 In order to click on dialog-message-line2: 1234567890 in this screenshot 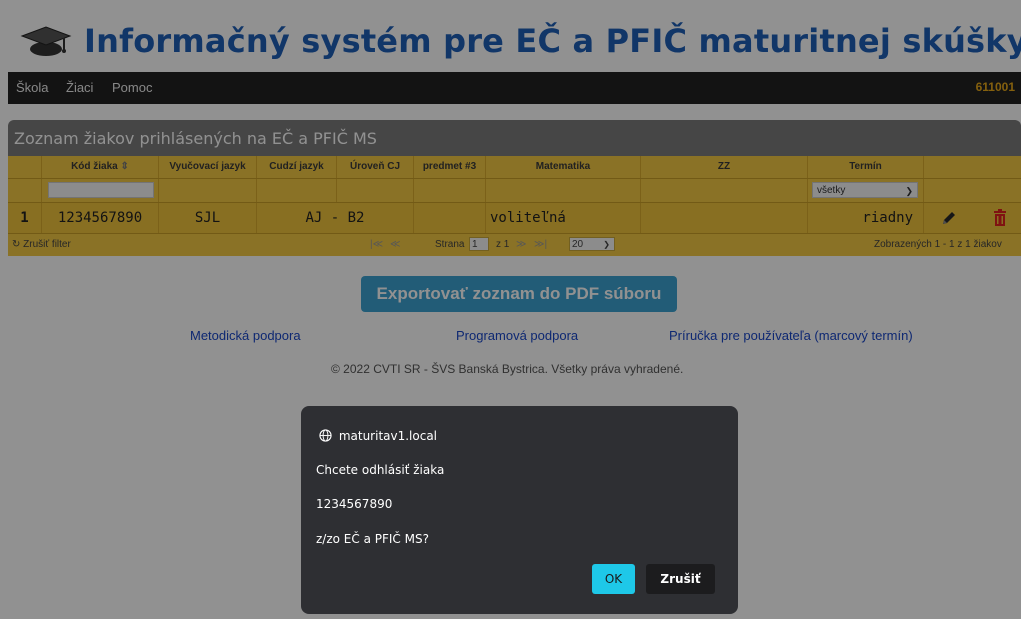, I will do `click(354, 504)`.